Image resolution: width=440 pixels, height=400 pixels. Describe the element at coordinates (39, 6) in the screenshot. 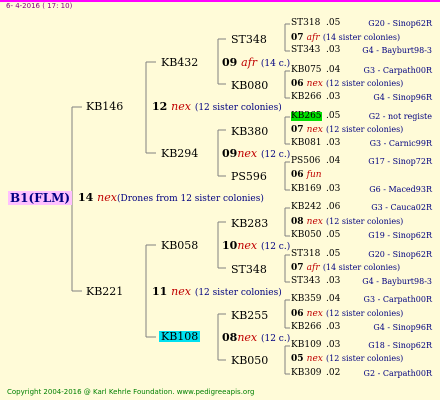

I see `date-stamp: 6- 4-2016 ( 17: 10)` at that location.